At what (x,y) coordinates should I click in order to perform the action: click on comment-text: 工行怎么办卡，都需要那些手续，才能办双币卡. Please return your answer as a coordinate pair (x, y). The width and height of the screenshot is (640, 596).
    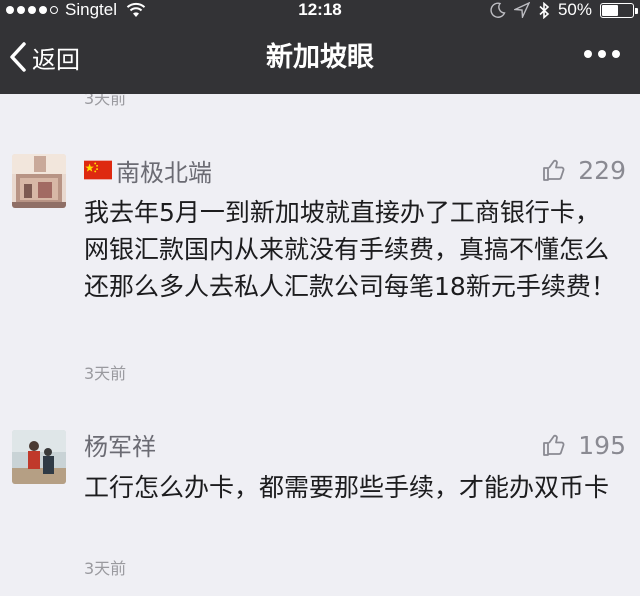
    Looking at the image, I should click on (347, 487).